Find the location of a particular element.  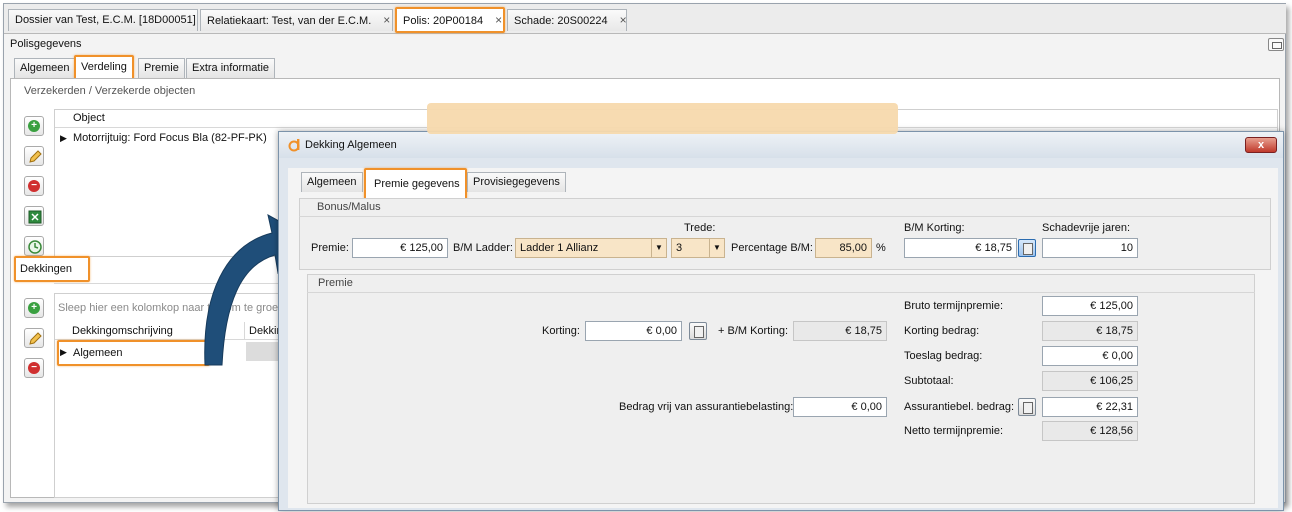

bm-korting-field: € 18,75 is located at coordinates (960, 248).